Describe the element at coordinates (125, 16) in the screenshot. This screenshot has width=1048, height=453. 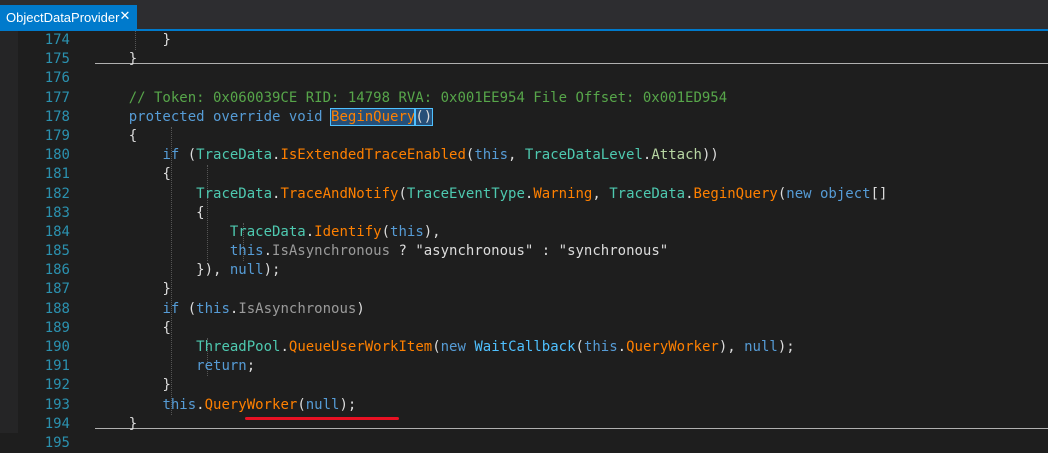
I see `close-icon: ✕` at that location.